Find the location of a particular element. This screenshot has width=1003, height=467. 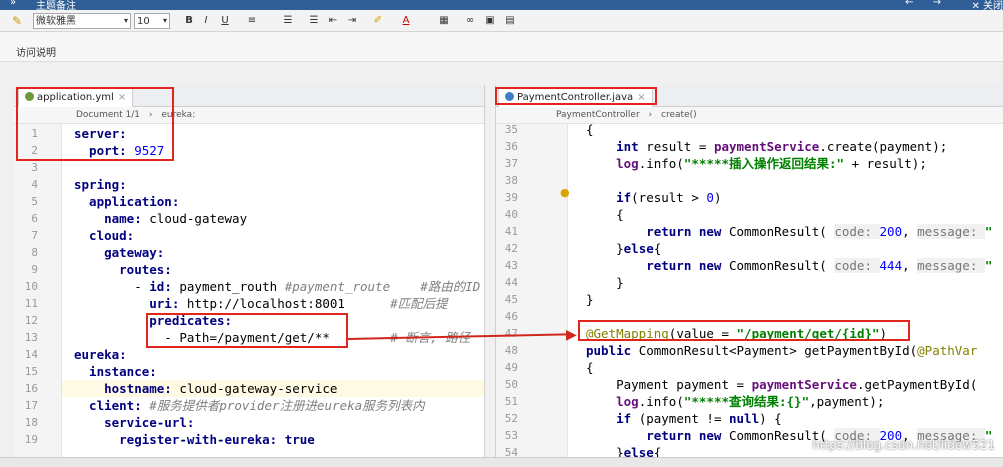

code-token: cloud-gateway is located at coordinates (198, 218).